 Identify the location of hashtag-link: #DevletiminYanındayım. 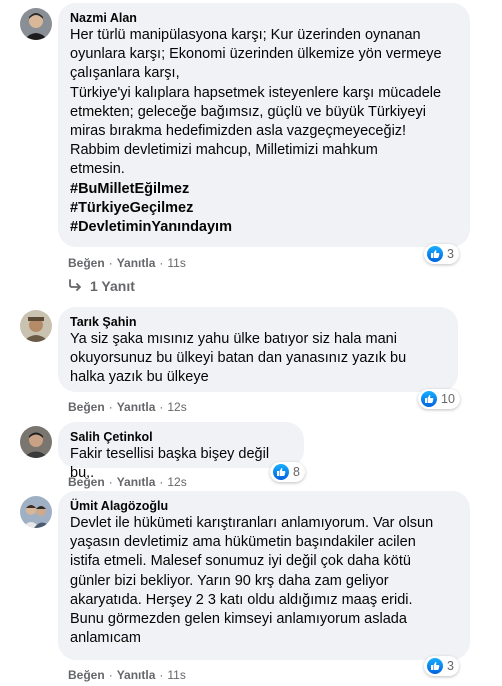
(264, 227).